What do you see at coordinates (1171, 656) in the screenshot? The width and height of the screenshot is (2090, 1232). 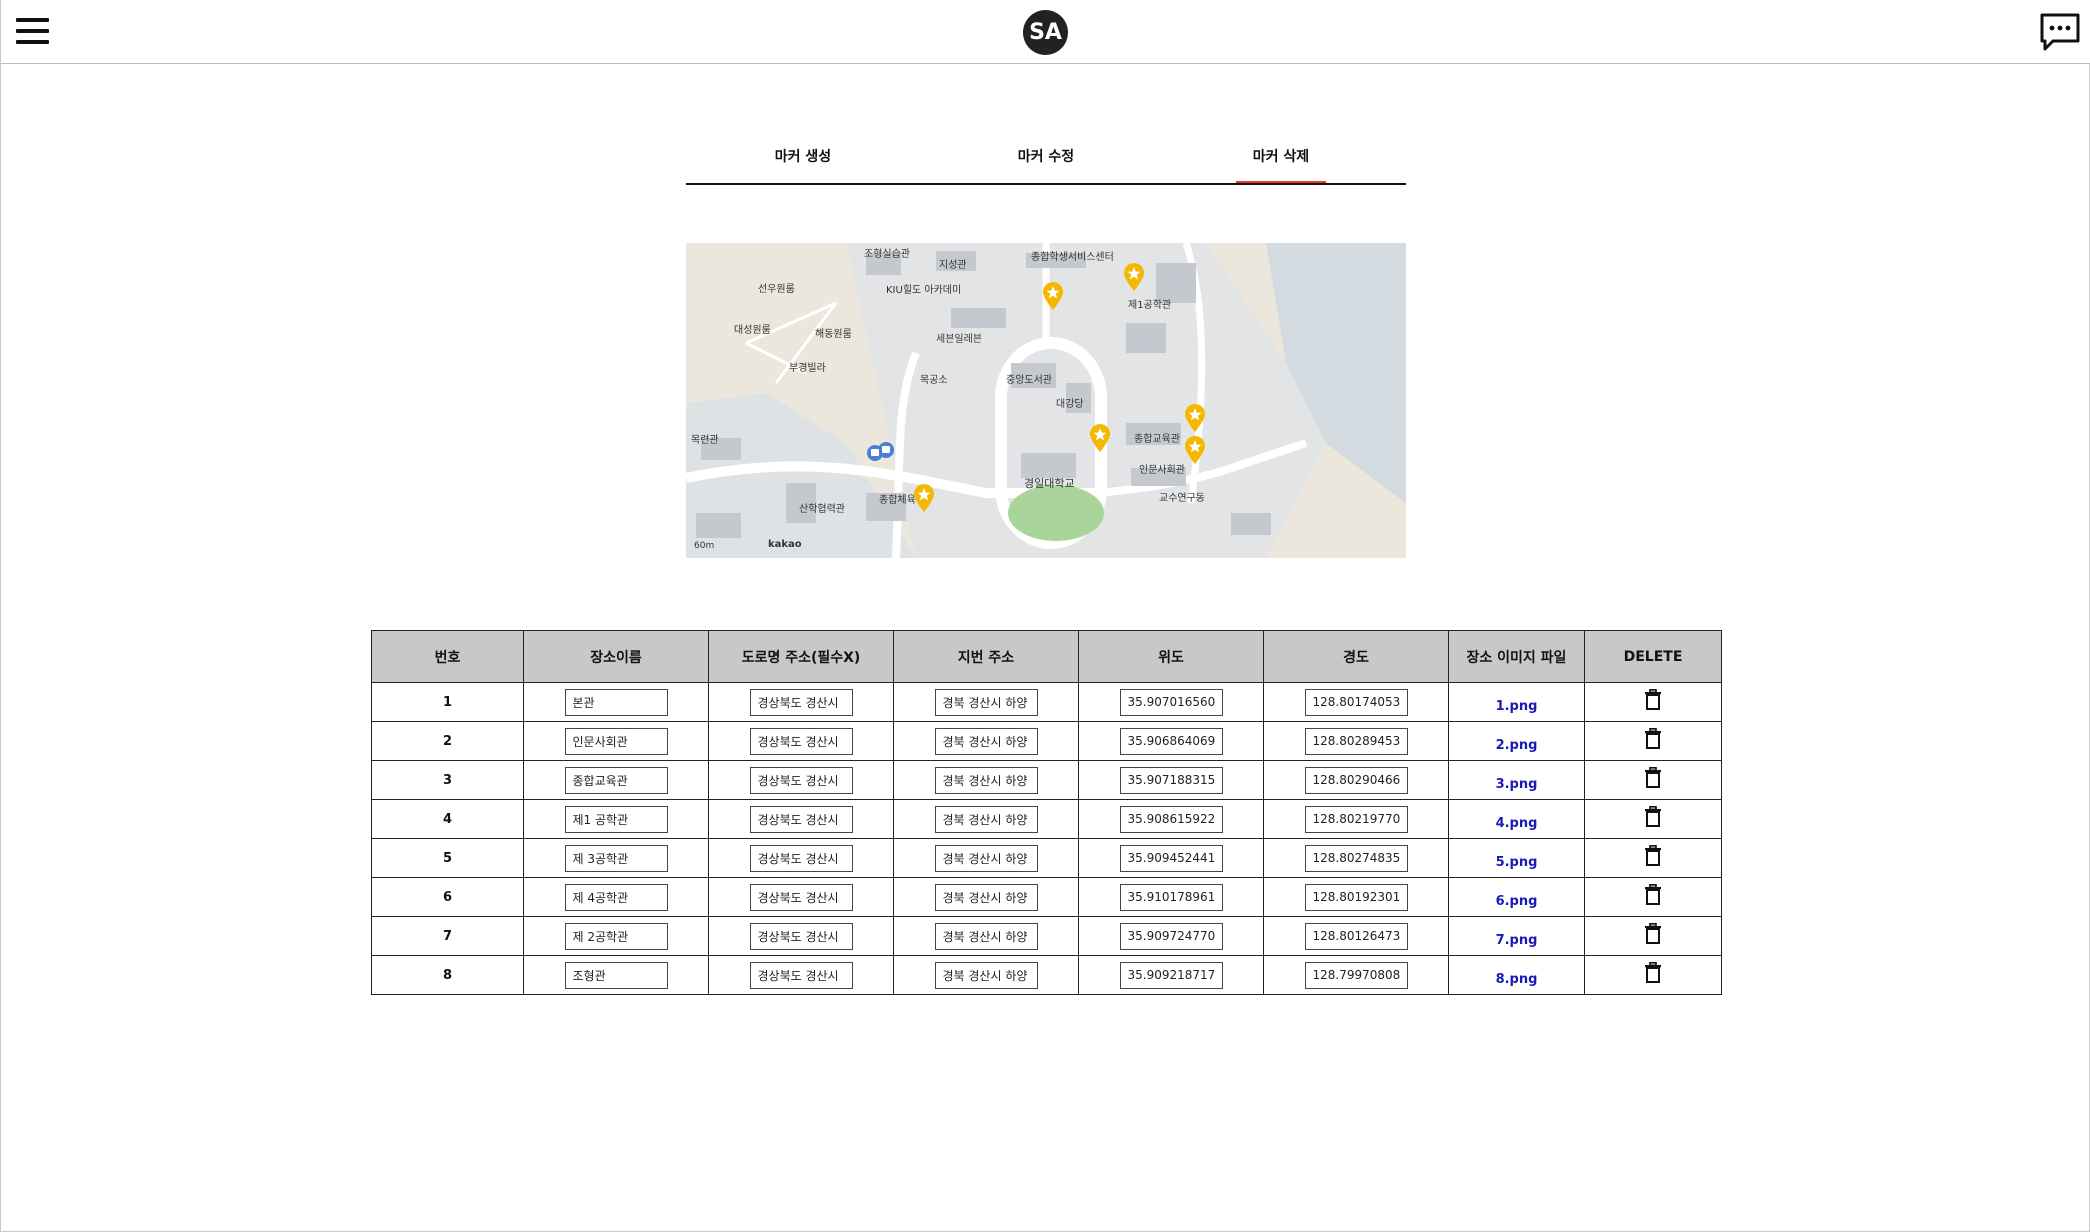 I see `column-header-latitude: 위도` at bounding box center [1171, 656].